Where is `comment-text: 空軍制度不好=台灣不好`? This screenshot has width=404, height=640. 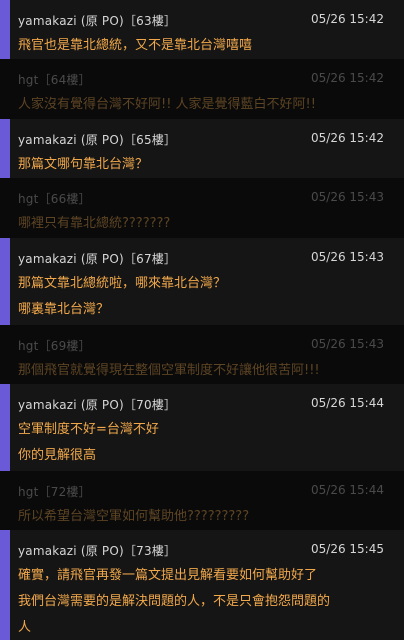 comment-text: 空軍制度不好=台灣不好 is located at coordinates (88, 429).